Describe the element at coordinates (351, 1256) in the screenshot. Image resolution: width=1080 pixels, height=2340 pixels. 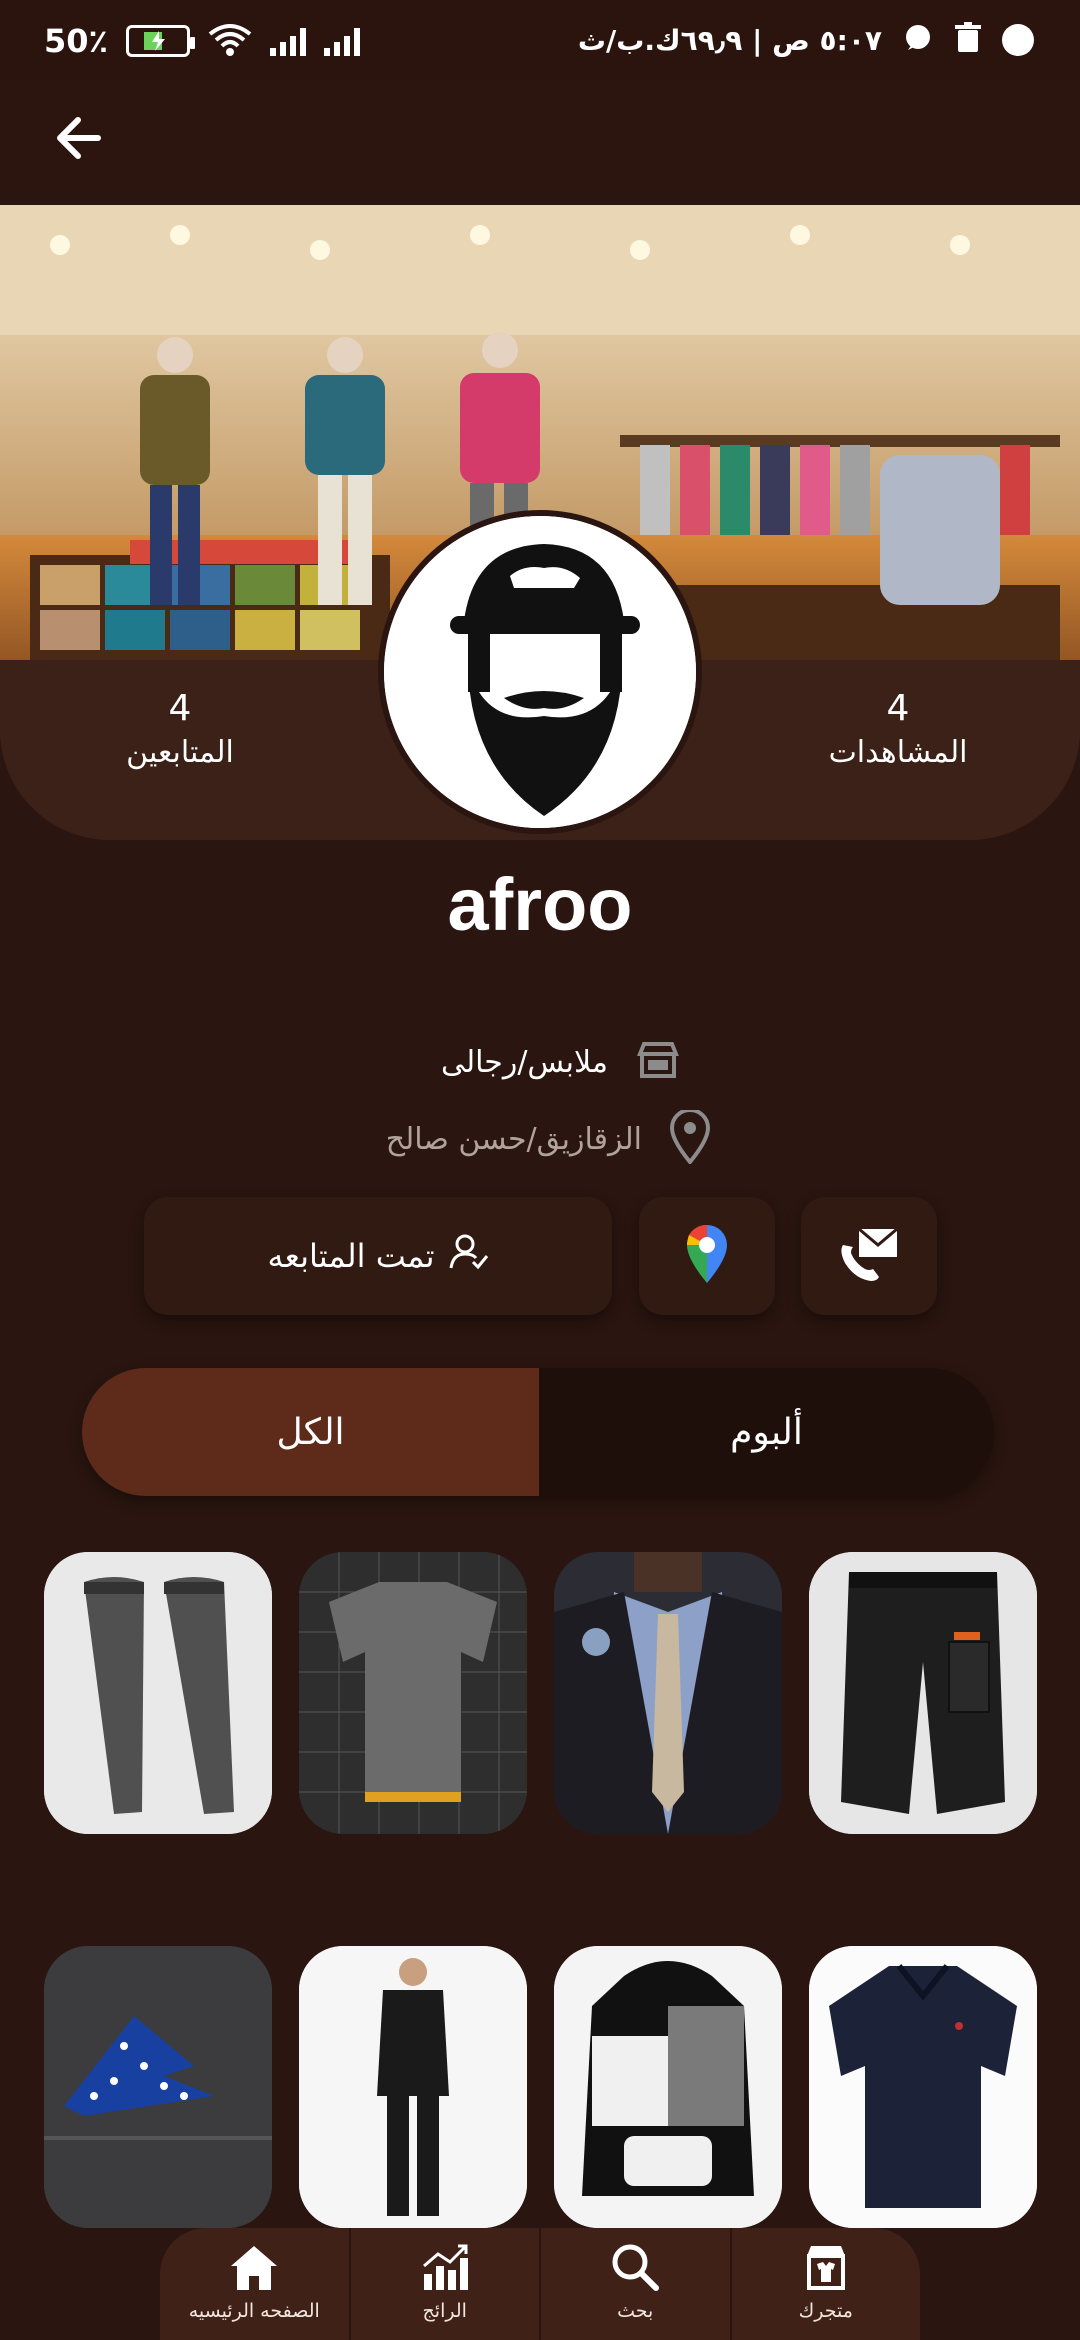
I see `follow-button-label: تمت المتابعه` at that location.